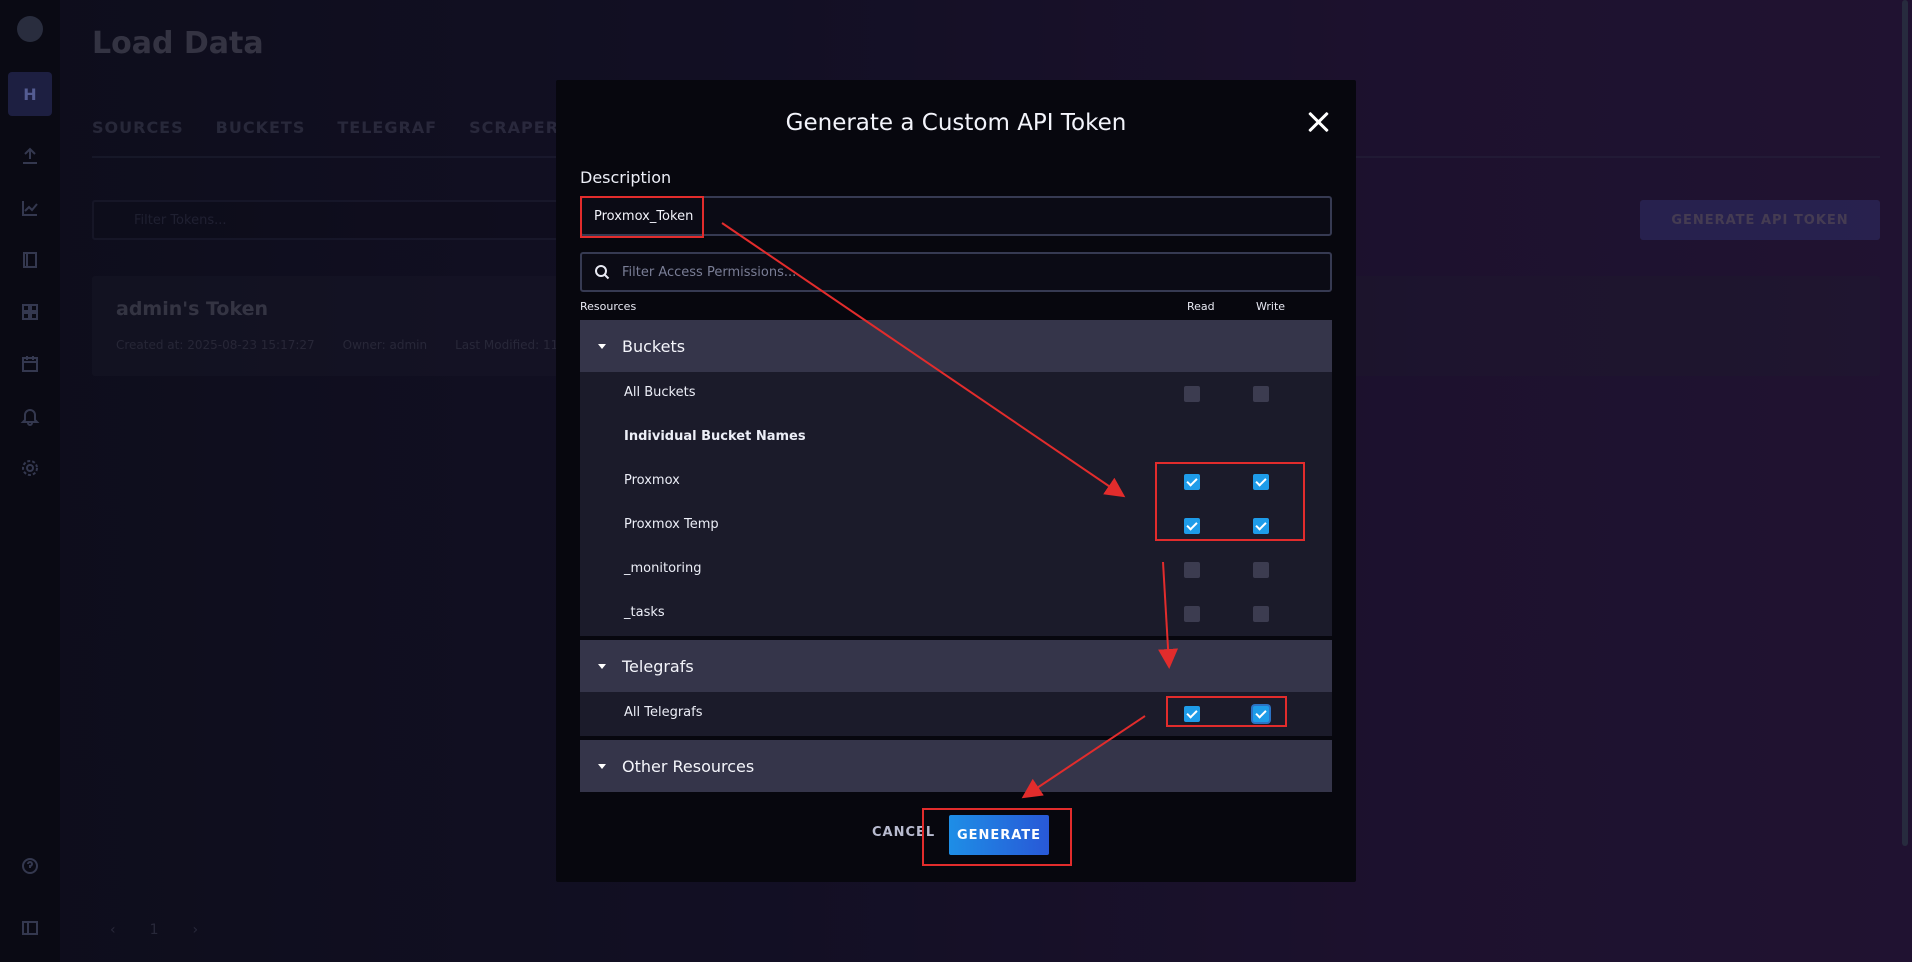 The height and width of the screenshot is (962, 1912). I want to click on section-title: Telegrafs, so click(658, 666).